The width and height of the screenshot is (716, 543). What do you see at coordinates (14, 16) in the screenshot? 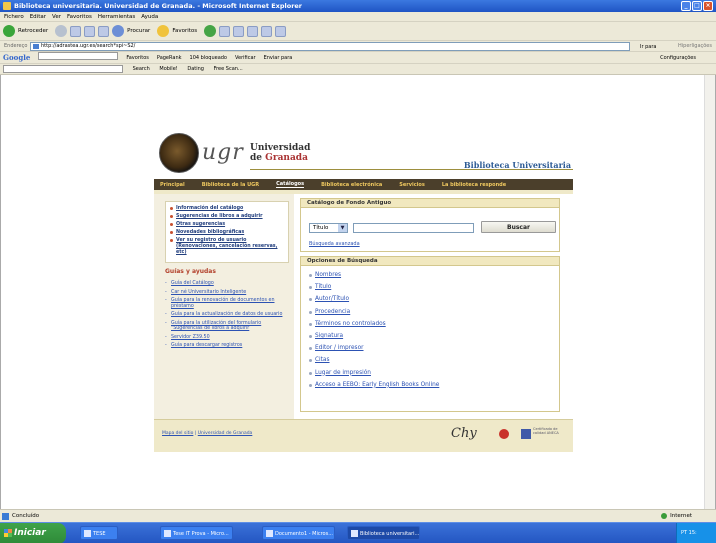
I see `menu-file: Fichero` at bounding box center [14, 16].